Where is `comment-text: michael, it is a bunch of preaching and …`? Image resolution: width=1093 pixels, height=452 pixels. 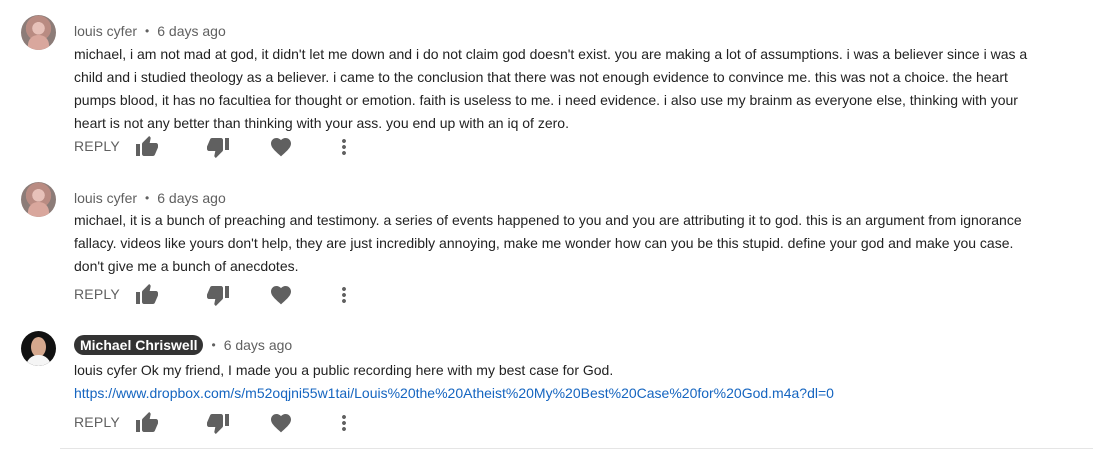
comment-text: michael, it is a bunch of preaching and … is located at coordinates (548, 243).